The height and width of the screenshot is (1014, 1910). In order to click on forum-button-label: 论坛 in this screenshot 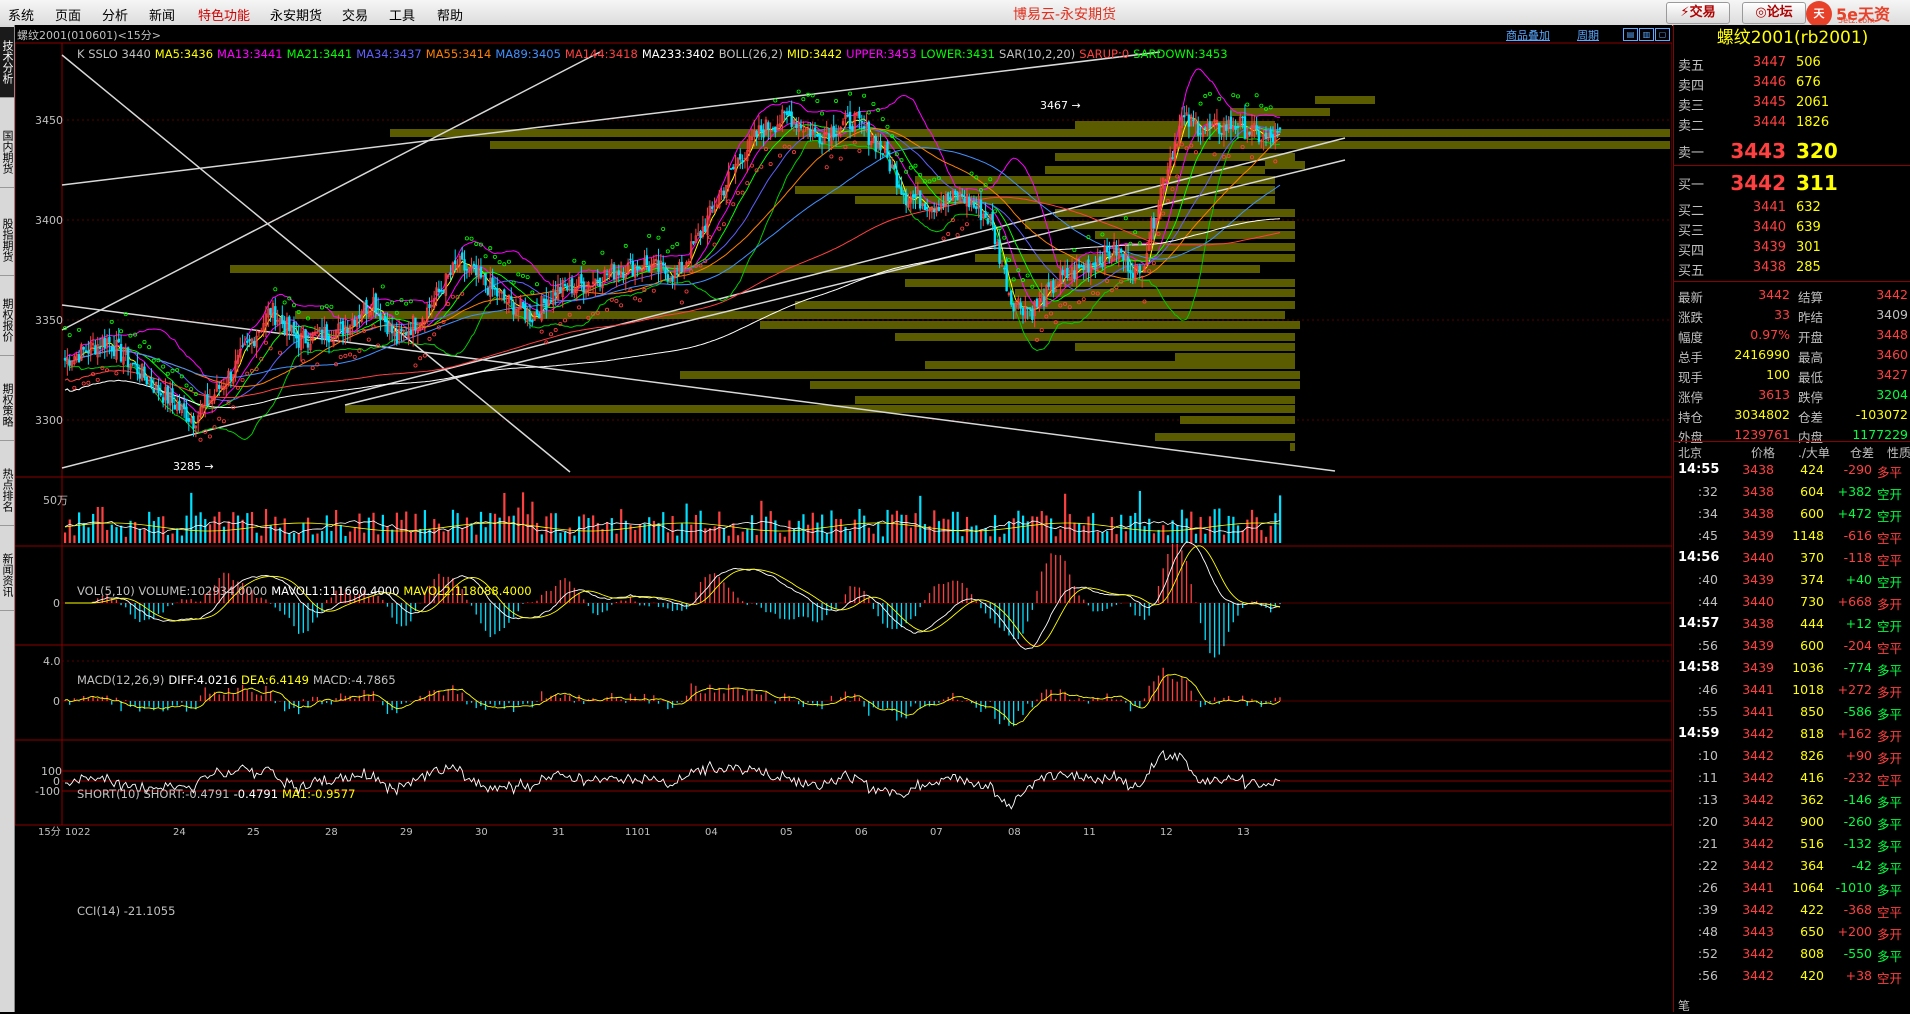, I will do `click(1779, 12)`.